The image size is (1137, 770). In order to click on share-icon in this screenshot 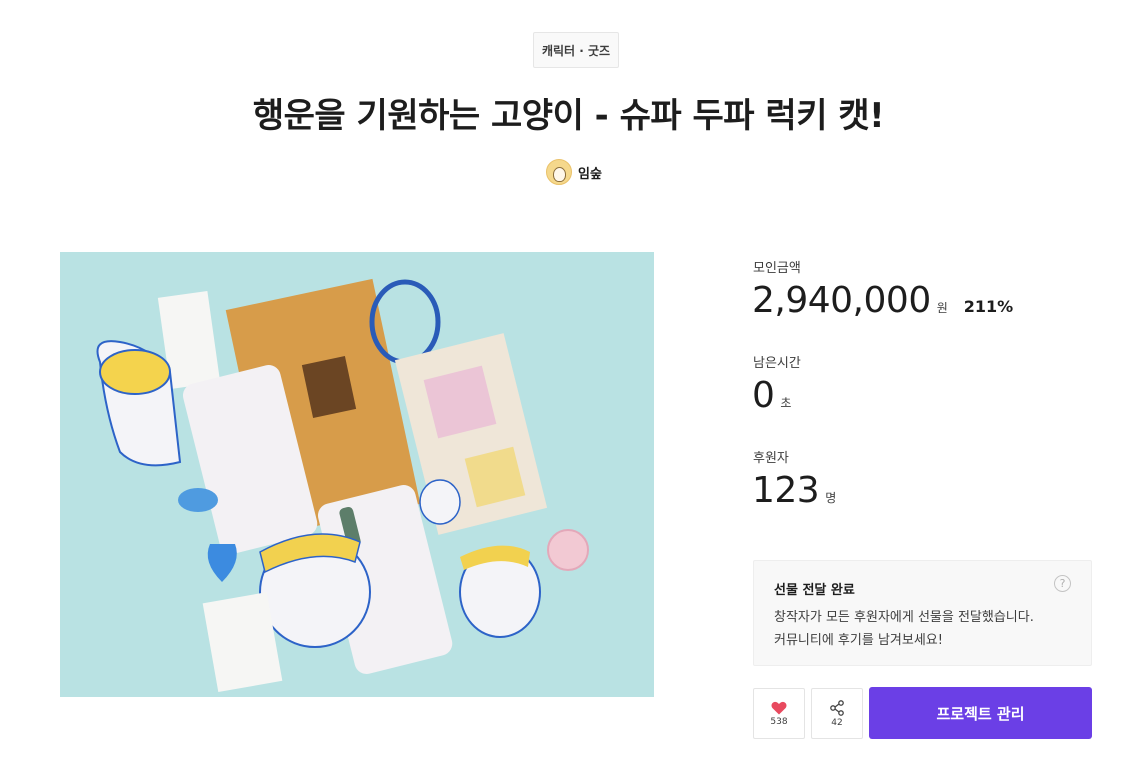, I will do `click(837, 707)`.